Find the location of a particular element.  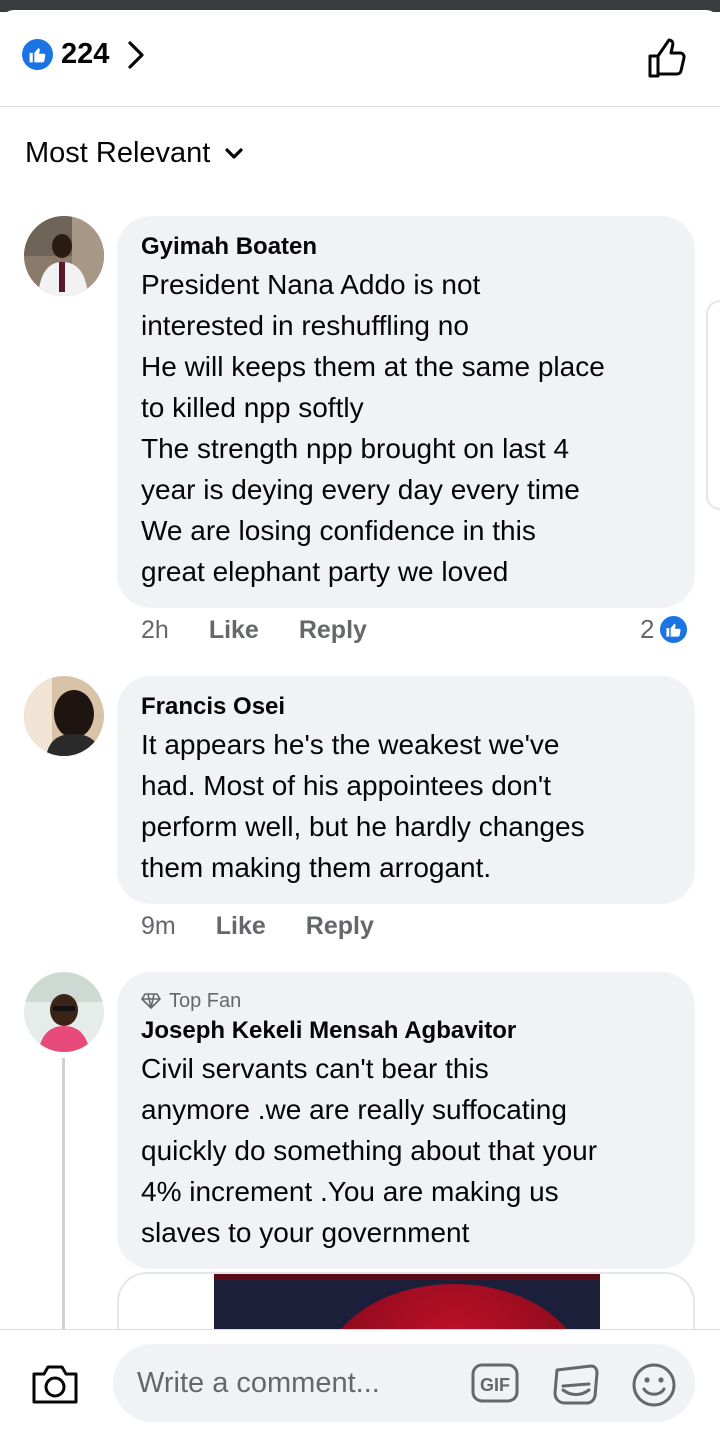

comment-input is located at coordinates (297, 1383).